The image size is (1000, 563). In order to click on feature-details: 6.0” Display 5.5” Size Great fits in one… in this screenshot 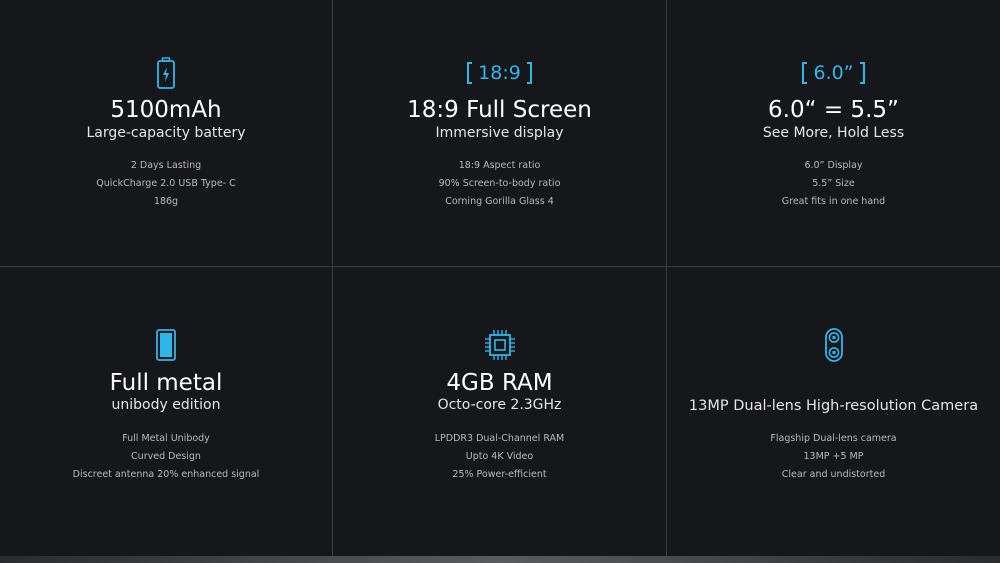, I will do `click(833, 184)`.